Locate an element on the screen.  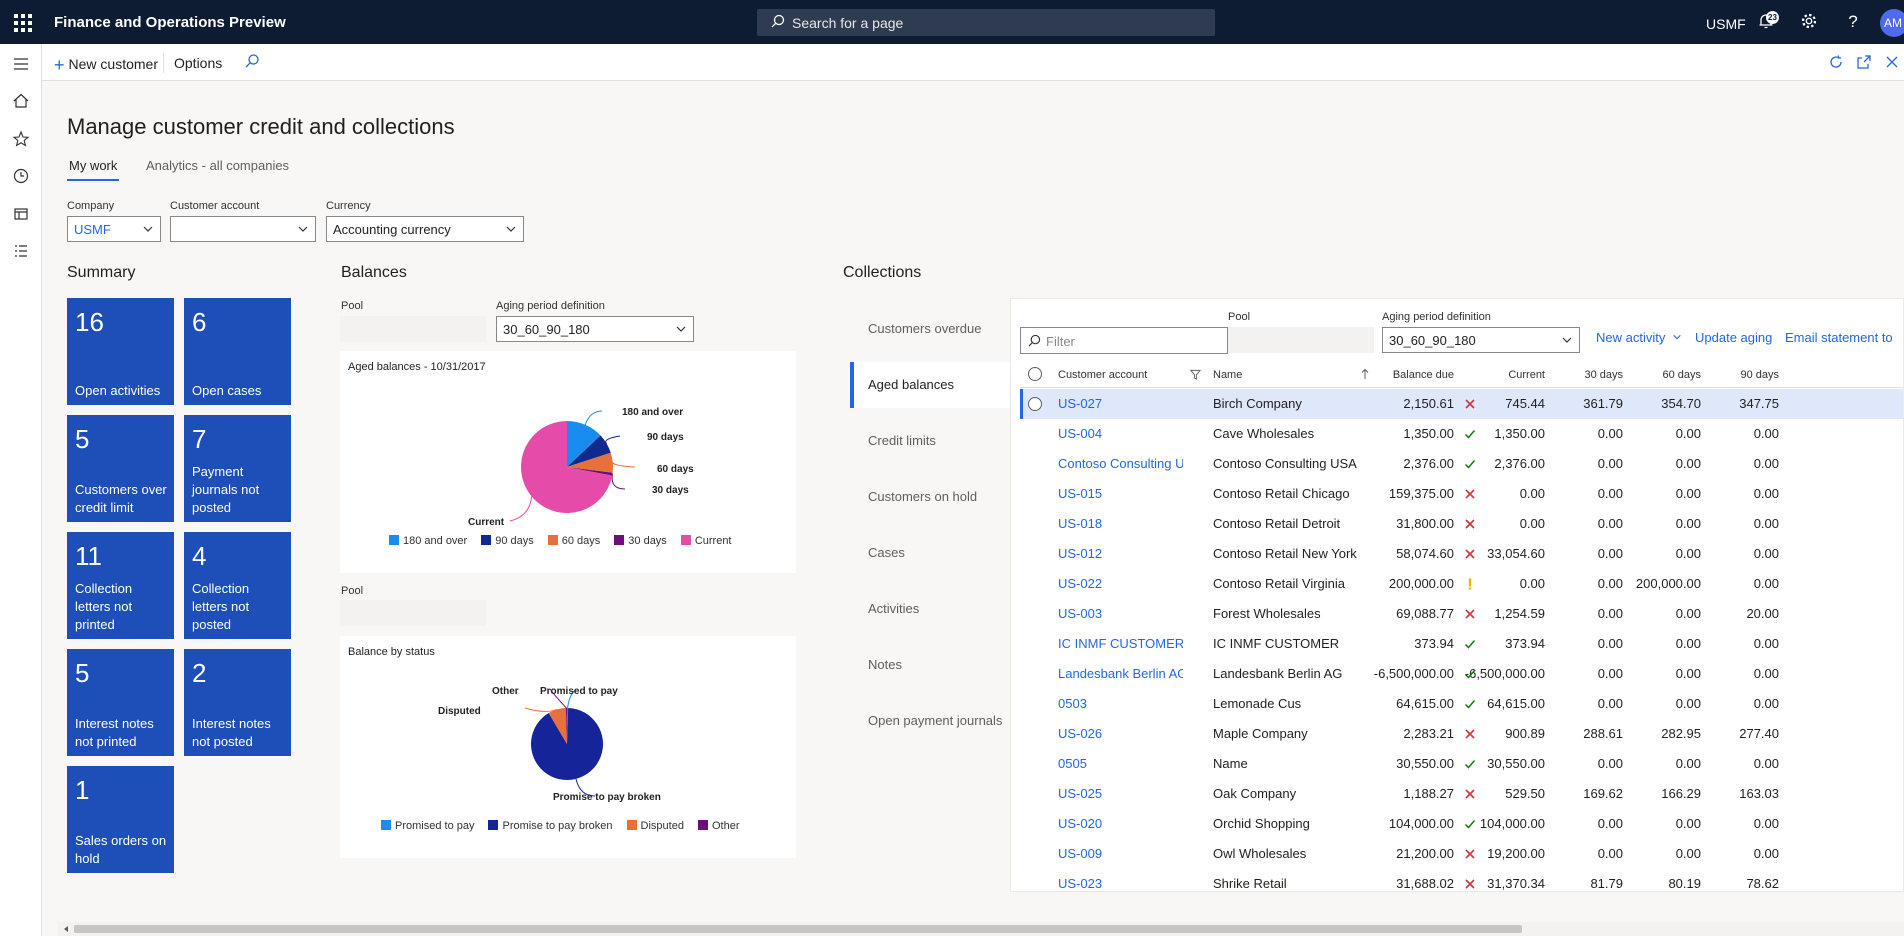
summary-tile: 16 Open activities is located at coordinates (120, 351).